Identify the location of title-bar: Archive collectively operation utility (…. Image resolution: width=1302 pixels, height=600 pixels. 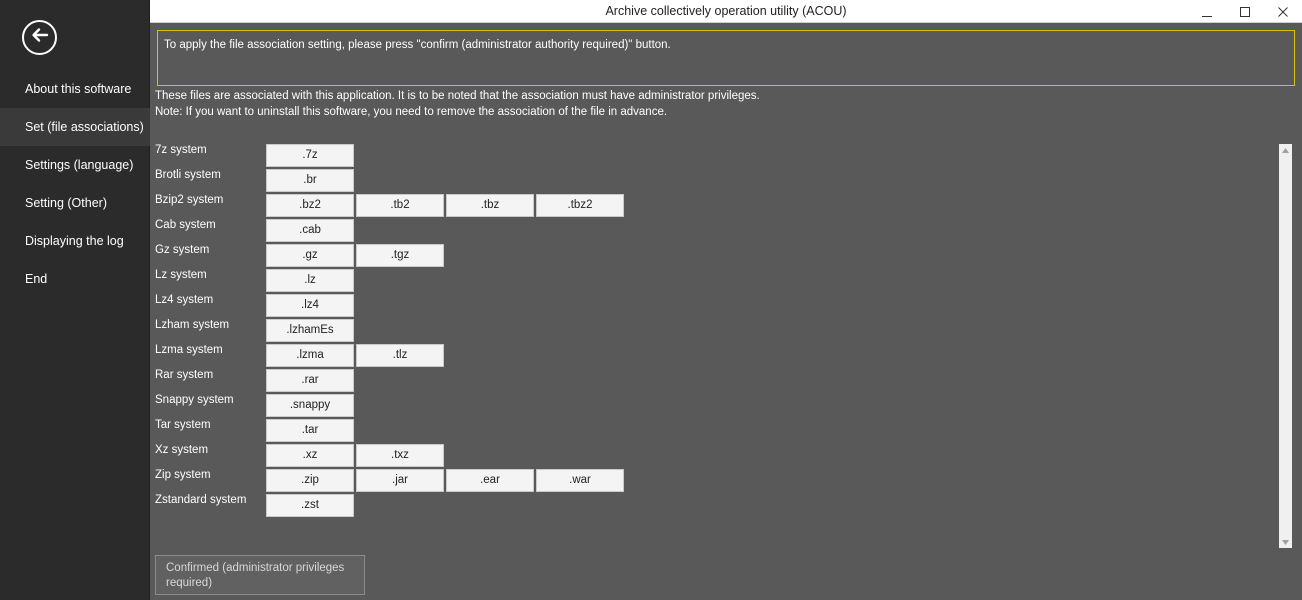
(726, 11).